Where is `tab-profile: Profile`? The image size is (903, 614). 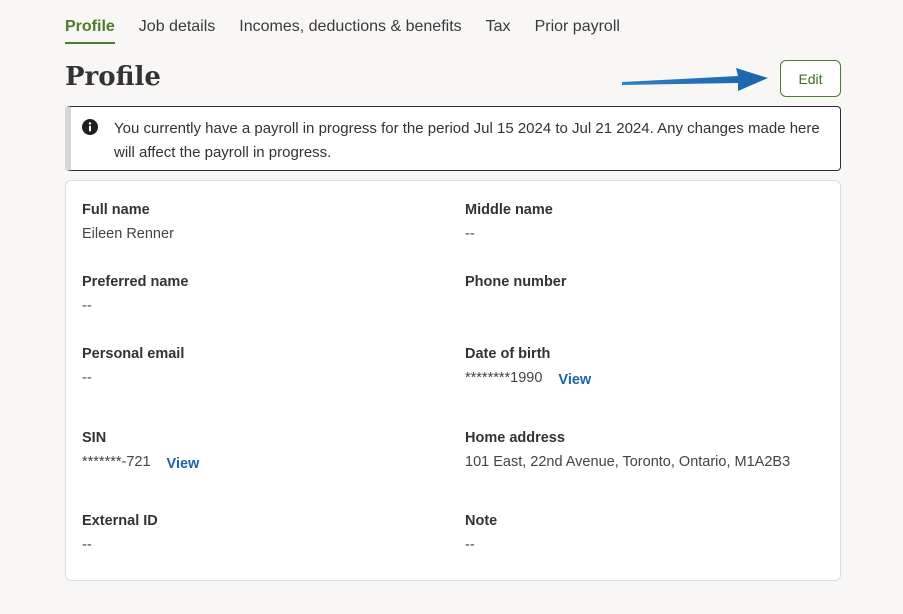 tab-profile: Profile is located at coordinates (90, 31).